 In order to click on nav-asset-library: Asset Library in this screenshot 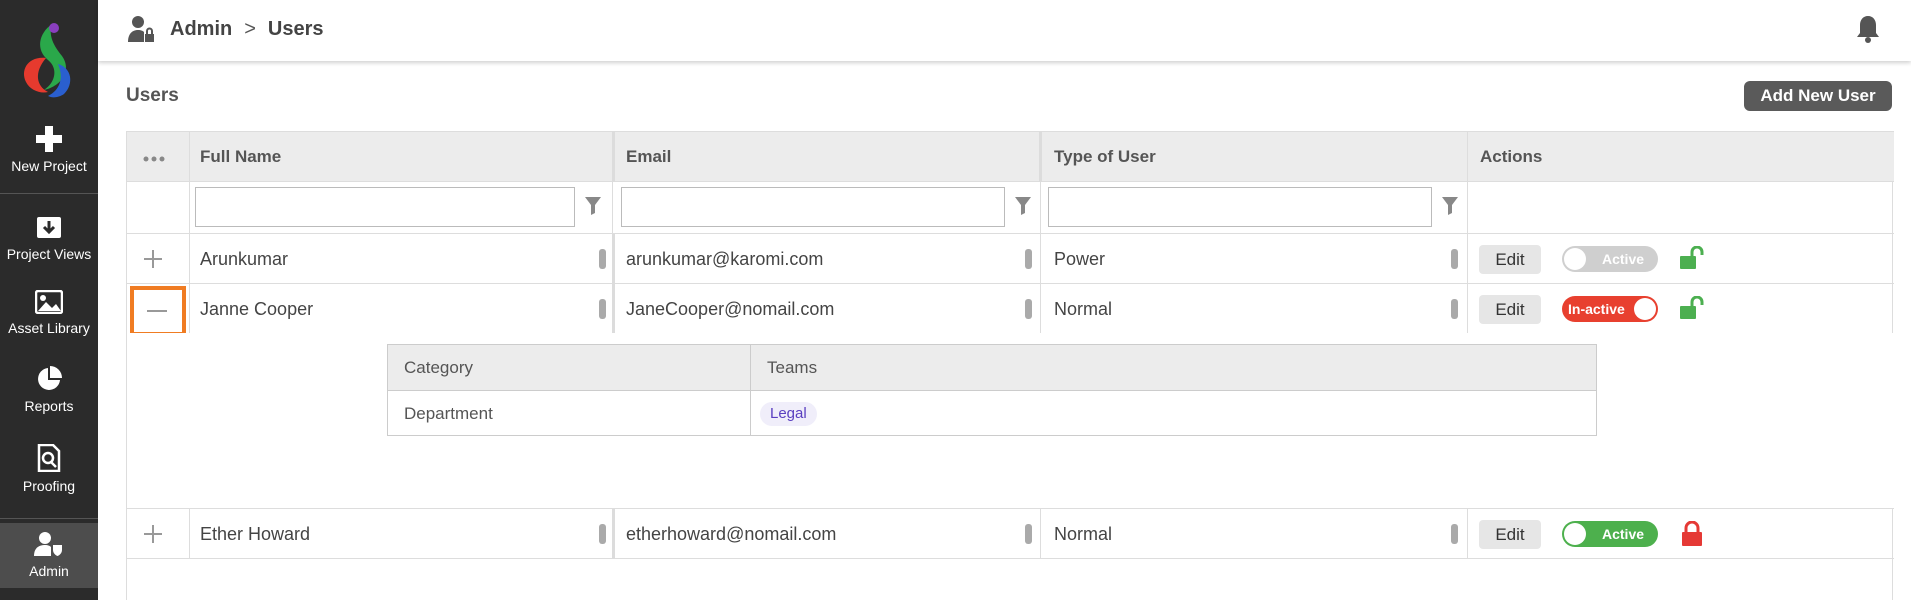, I will do `click(49, 326)`.